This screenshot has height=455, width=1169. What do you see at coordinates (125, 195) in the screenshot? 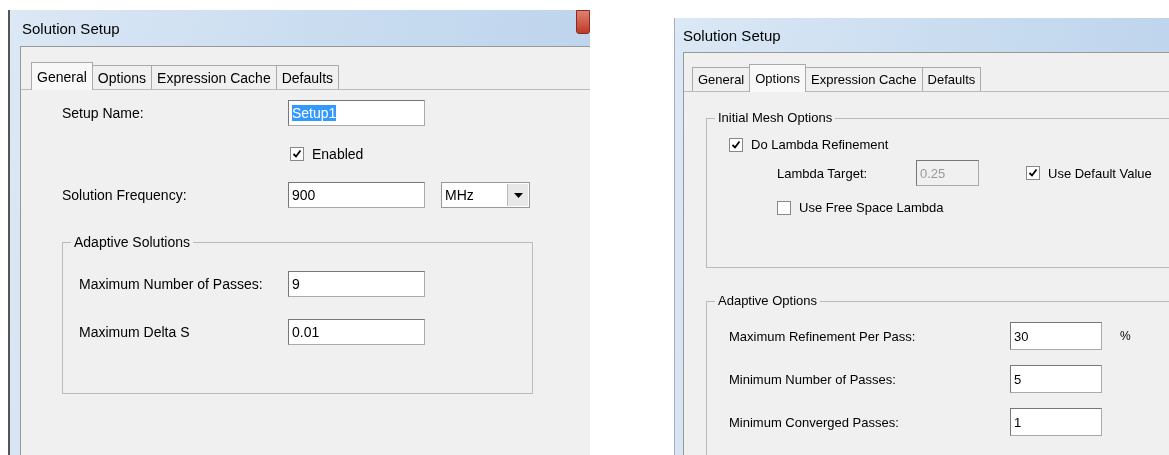
I see `field-label: Solution Frequency:` at bounding box center [125, 195].